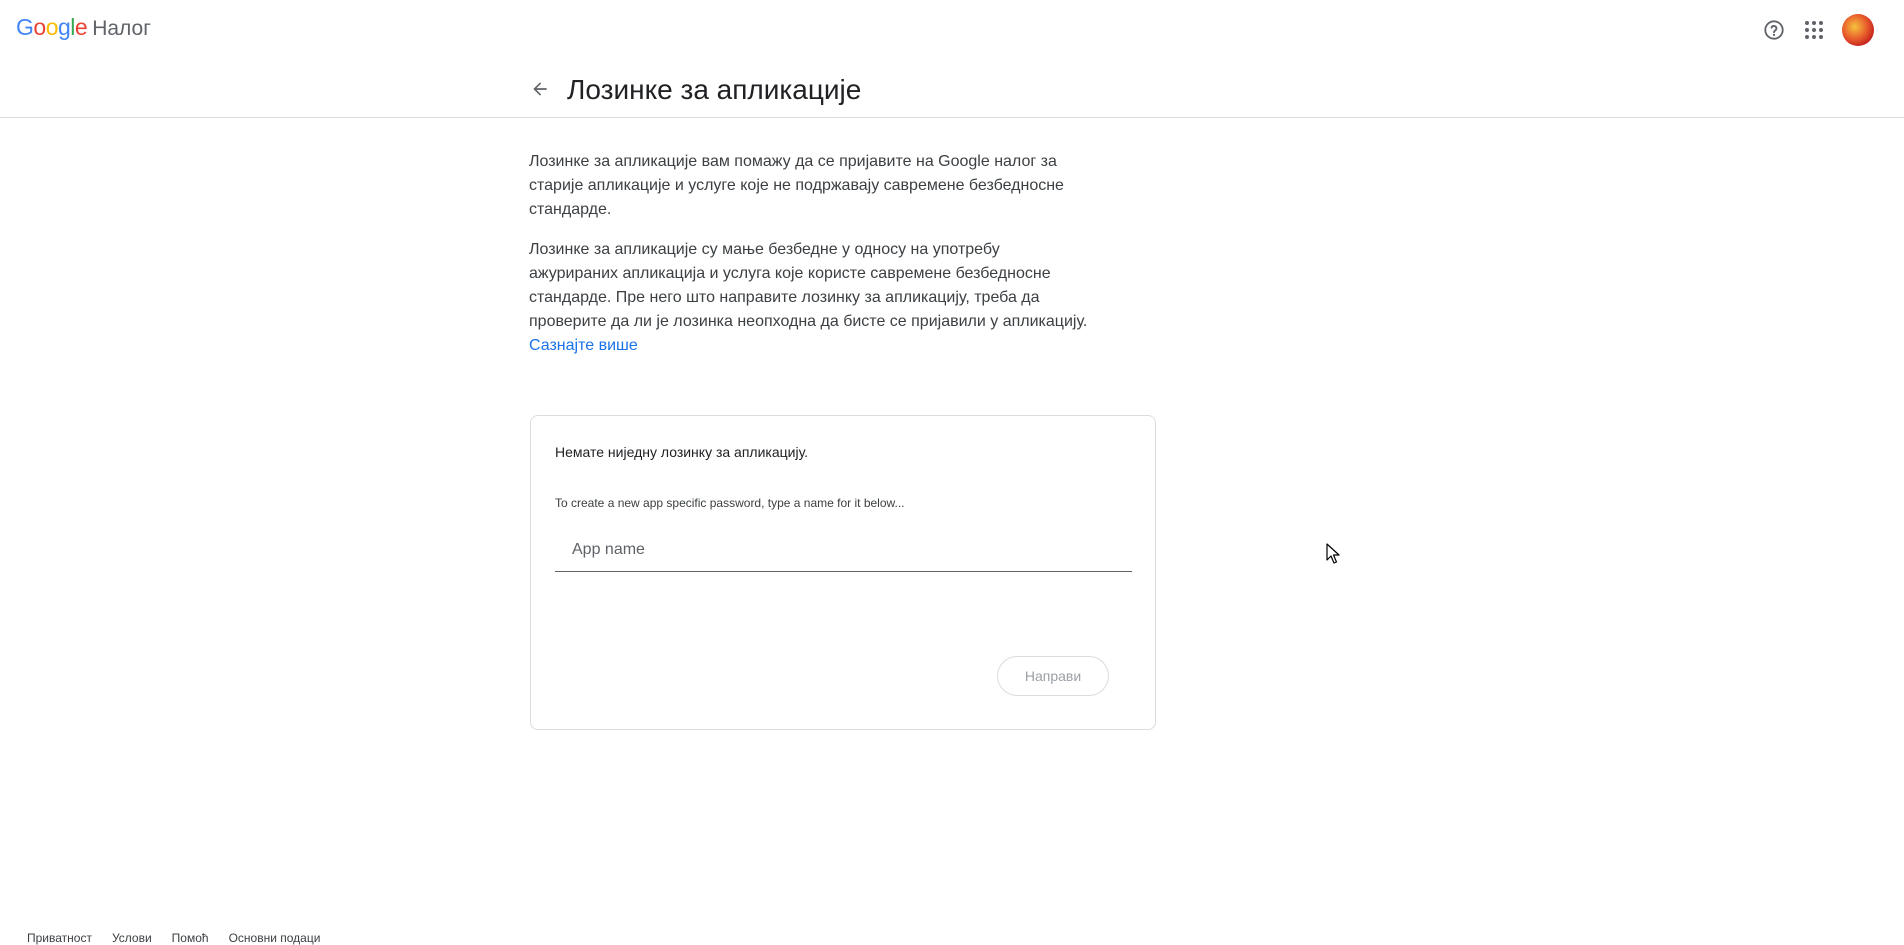  Describe the element at coordinates (132, 938) in the screenshot. I see `footer-link-terms: Услови` at that location.